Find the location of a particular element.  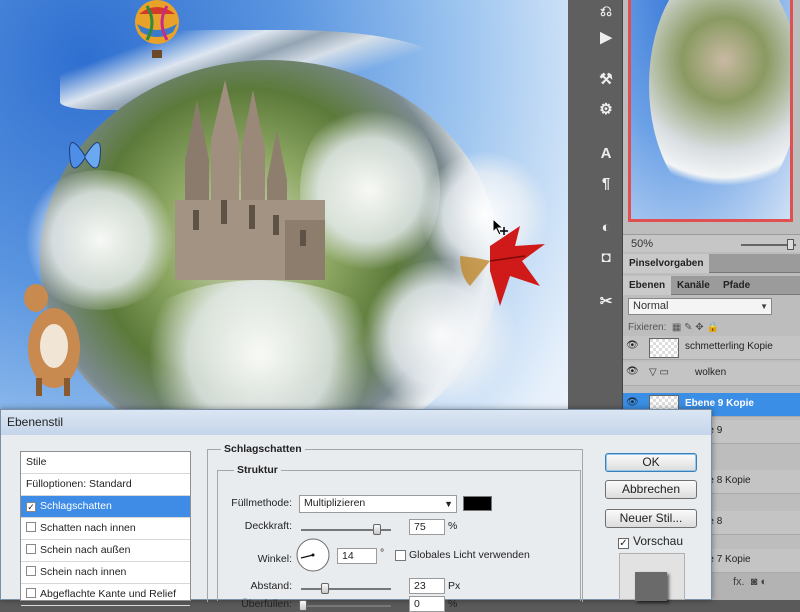

folder-icon: ▽ ▭ is located at coordinates (659, 372).